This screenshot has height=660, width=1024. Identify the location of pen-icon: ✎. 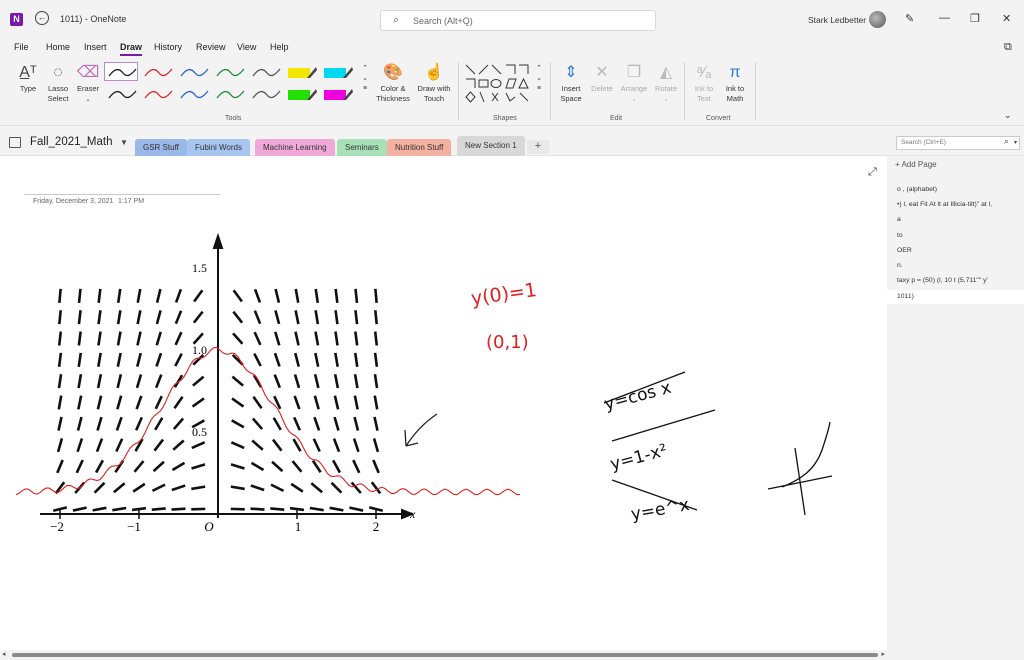
(909, 18).